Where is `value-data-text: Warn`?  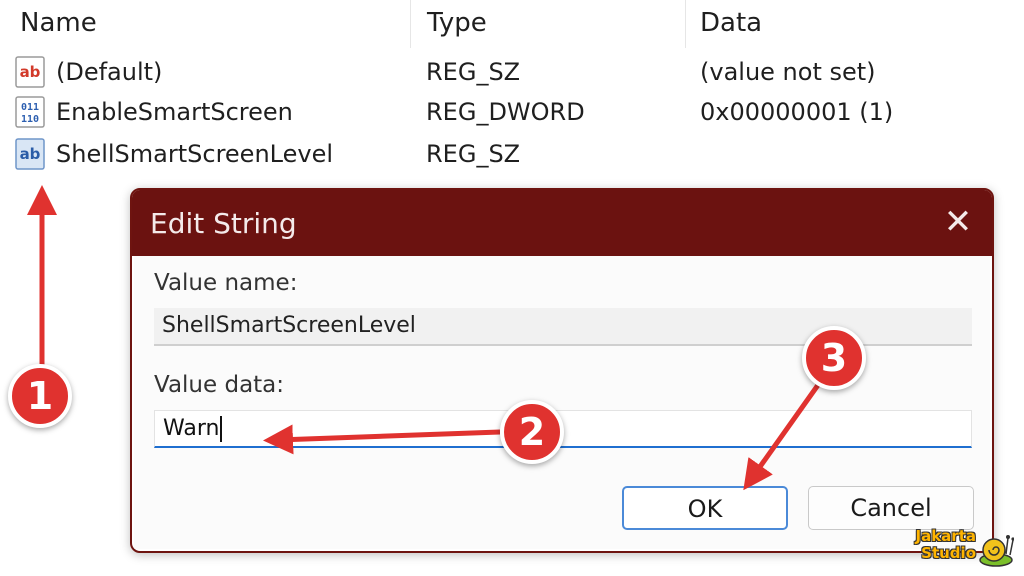 value-data-text: Warn is located at coordinates (191, 428).